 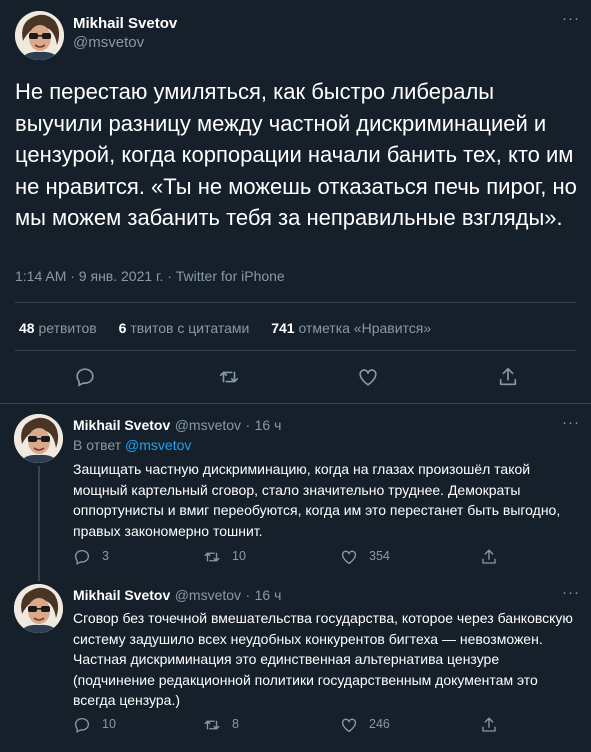 I want to click on quotes-count: 6, so click(x=122, y=328).